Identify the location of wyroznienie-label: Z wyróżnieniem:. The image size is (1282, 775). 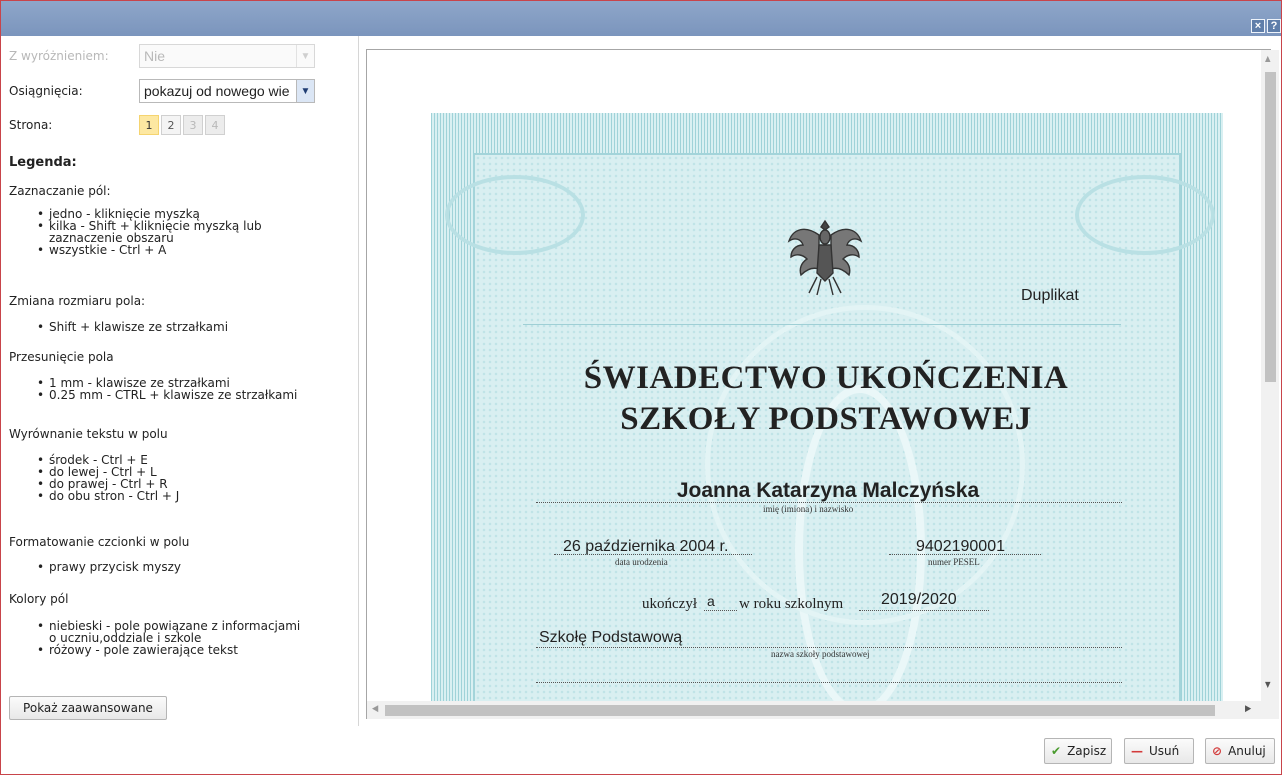
(59, 56).